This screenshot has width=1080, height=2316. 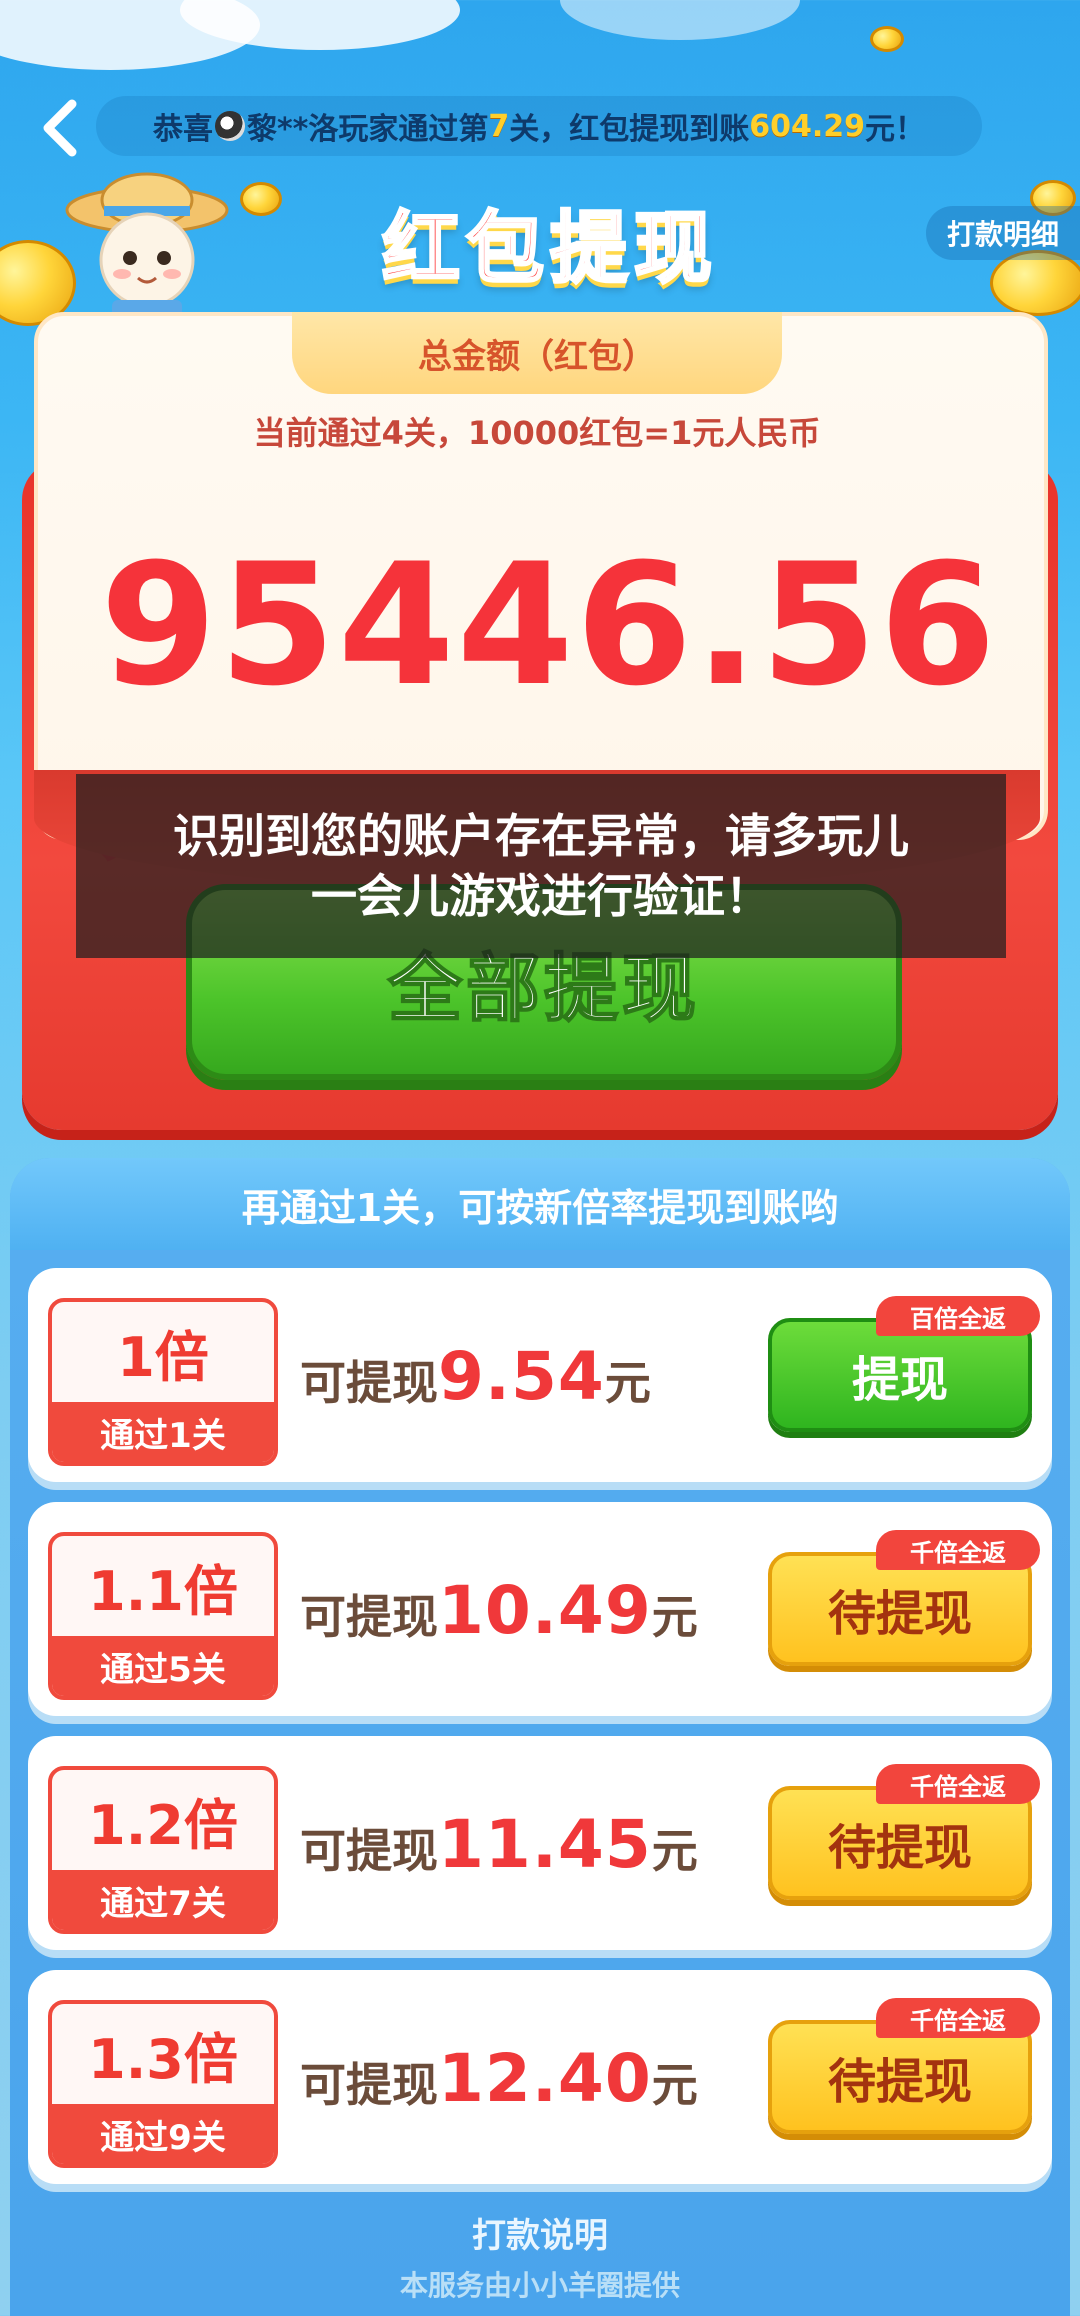 What do you see at coordinates (521, 1376) in the screenshot?
I see `withdrawable-value: 9.54` at bounding box center [521, 1376].